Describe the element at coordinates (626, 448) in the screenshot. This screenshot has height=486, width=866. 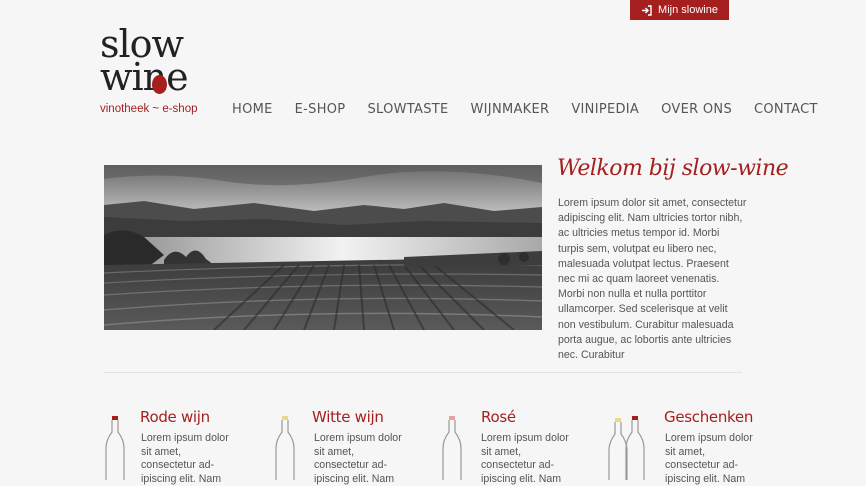
I see `gift-bottles-icon` at that location.